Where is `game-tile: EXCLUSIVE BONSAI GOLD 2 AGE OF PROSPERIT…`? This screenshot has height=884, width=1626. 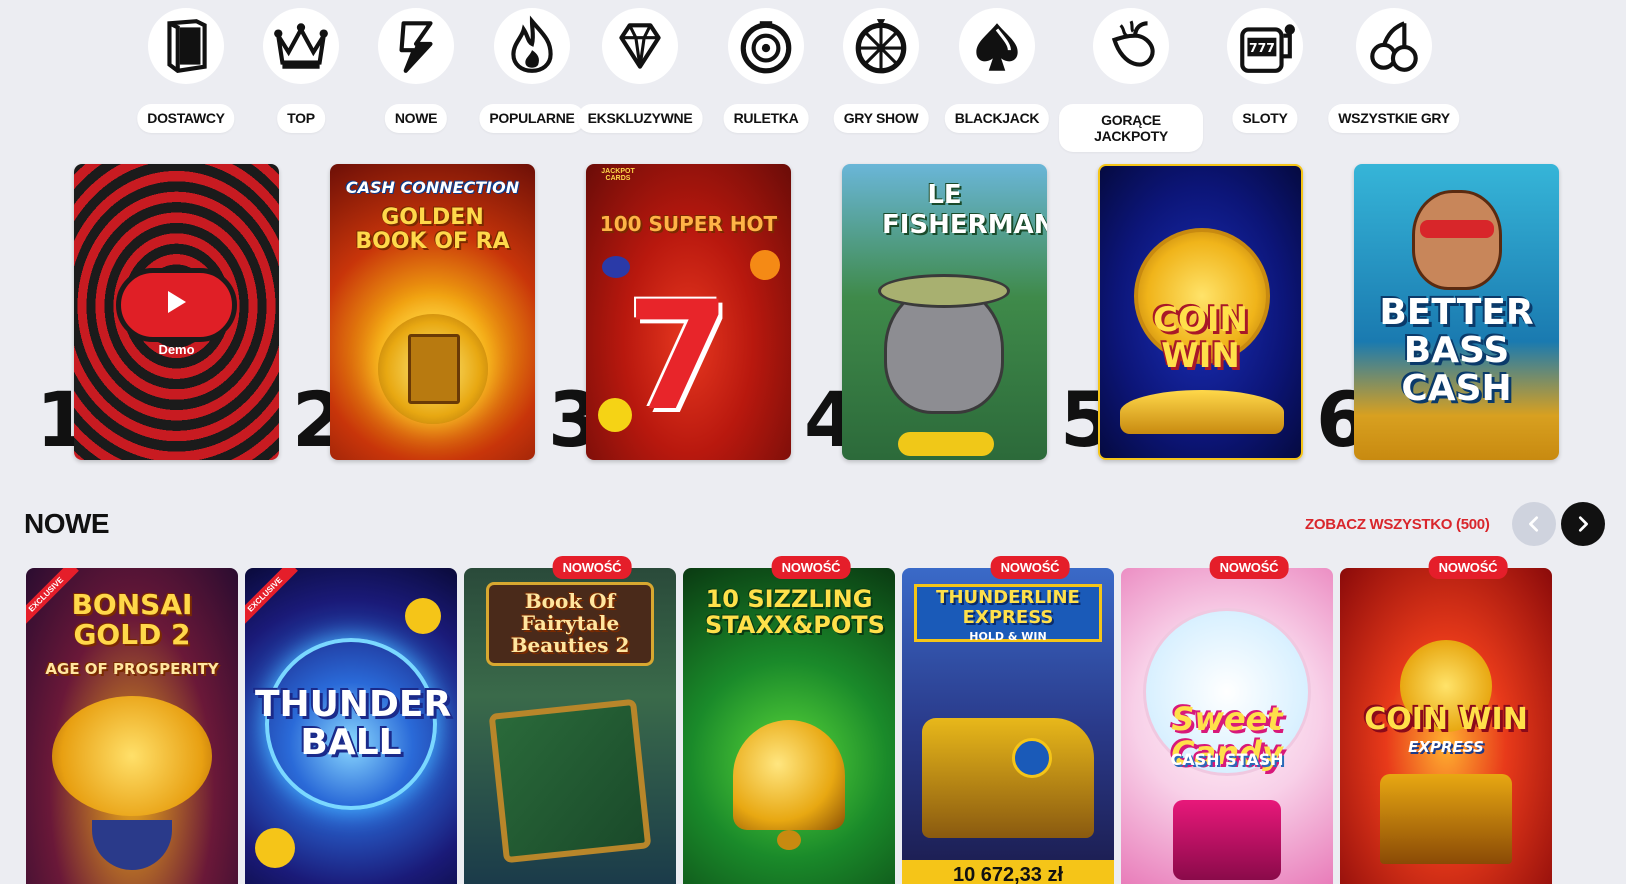
game-tile: EXCLUSIVE BONSAI GOLD 2 AGE OF PROSPERIT… is located at coordinates (132, 726).